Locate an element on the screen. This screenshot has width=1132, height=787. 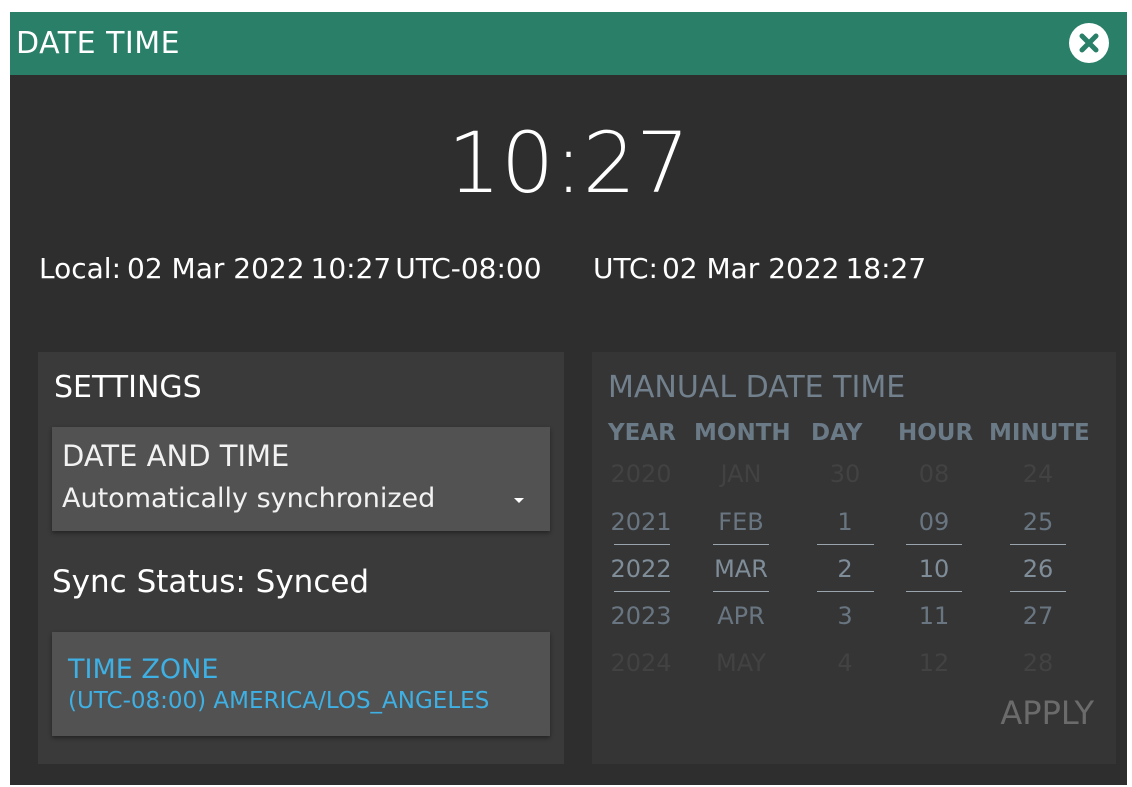
minute-option: 28 is located at coordinates (1038, 663).